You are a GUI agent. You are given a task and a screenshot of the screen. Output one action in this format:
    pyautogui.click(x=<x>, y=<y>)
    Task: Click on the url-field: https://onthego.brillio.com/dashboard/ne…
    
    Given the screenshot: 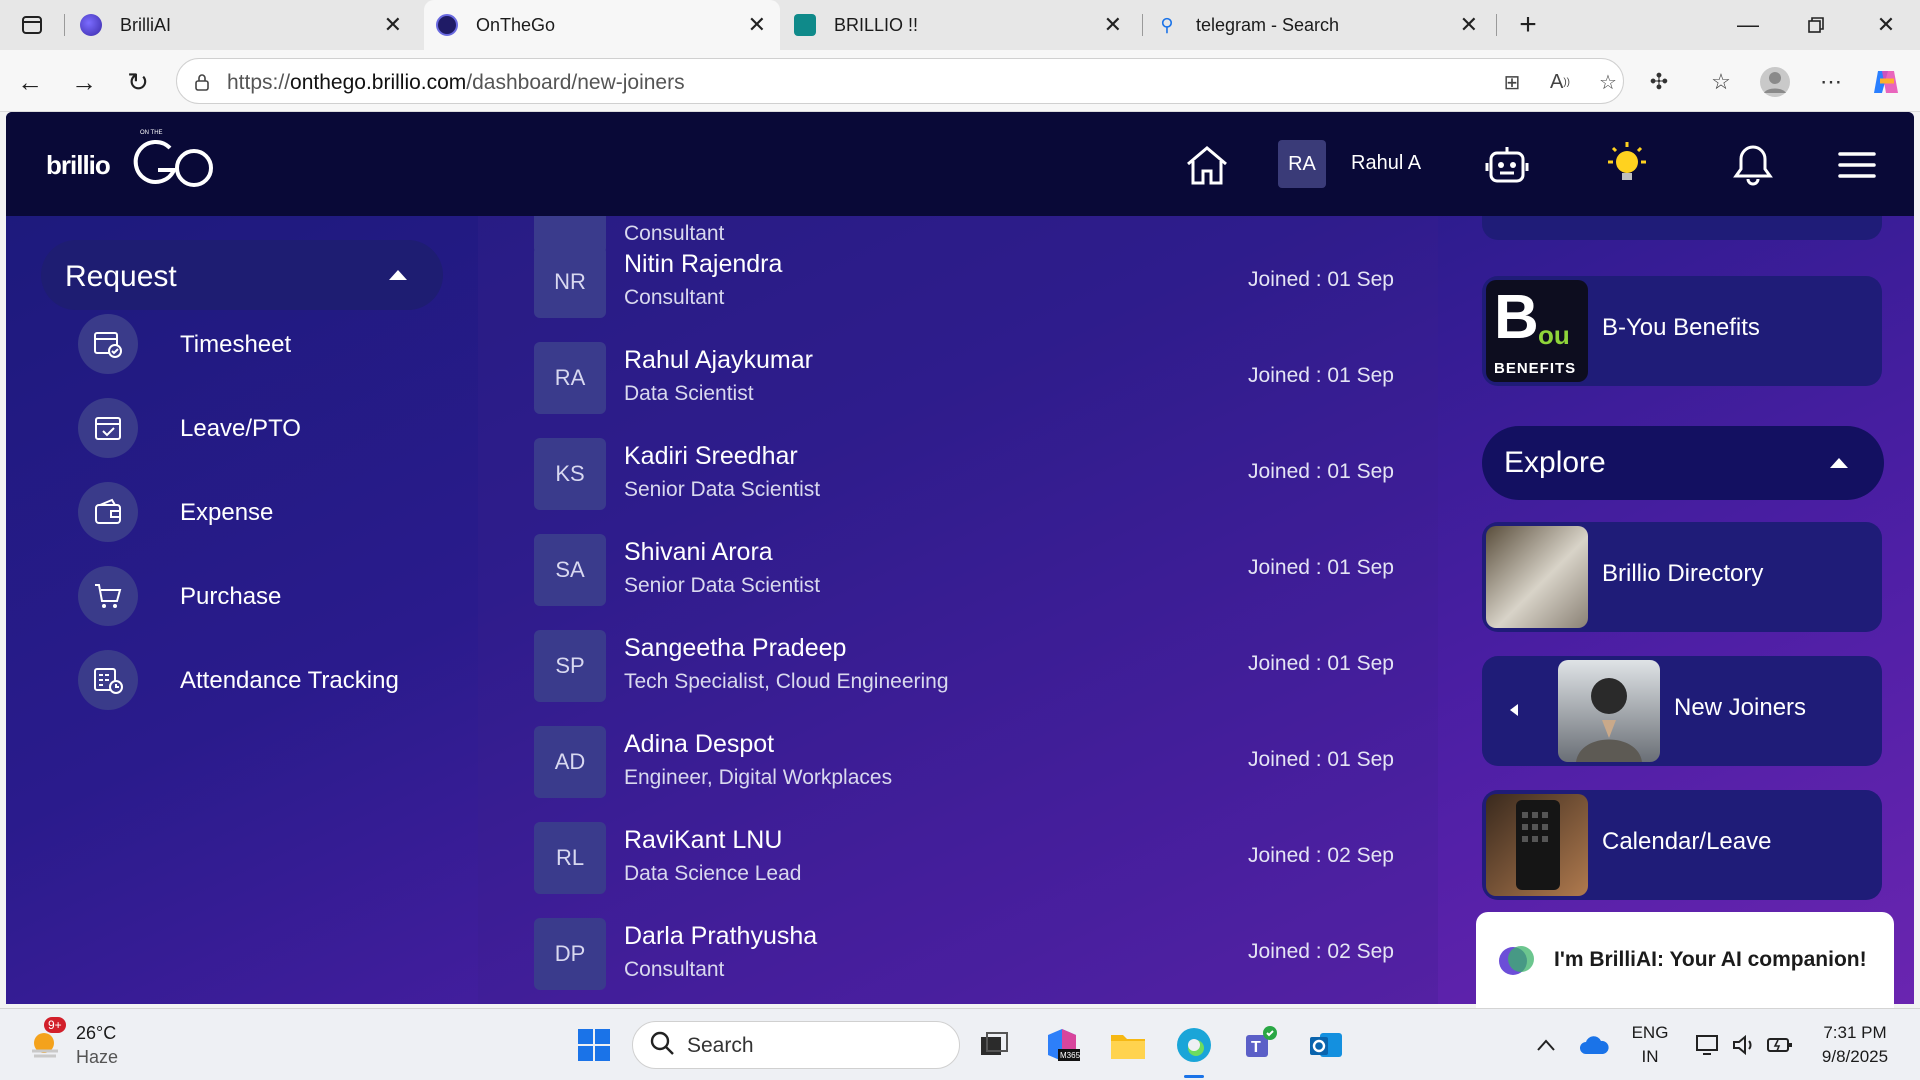 What is the action you would take?
    pyautogui.click(x=900, y=81)
    